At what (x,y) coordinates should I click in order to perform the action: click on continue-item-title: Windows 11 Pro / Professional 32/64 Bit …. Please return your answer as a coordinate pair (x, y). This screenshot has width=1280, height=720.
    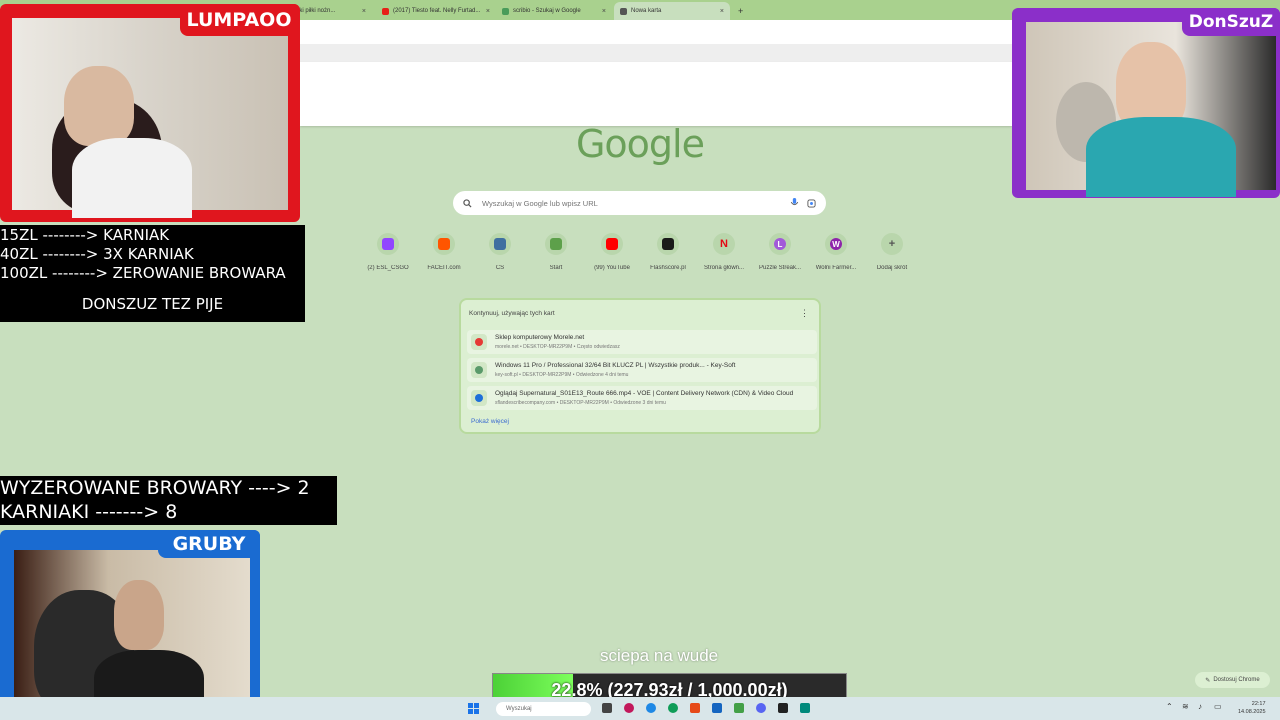
    Looking at the image, I should click on (615, 365).